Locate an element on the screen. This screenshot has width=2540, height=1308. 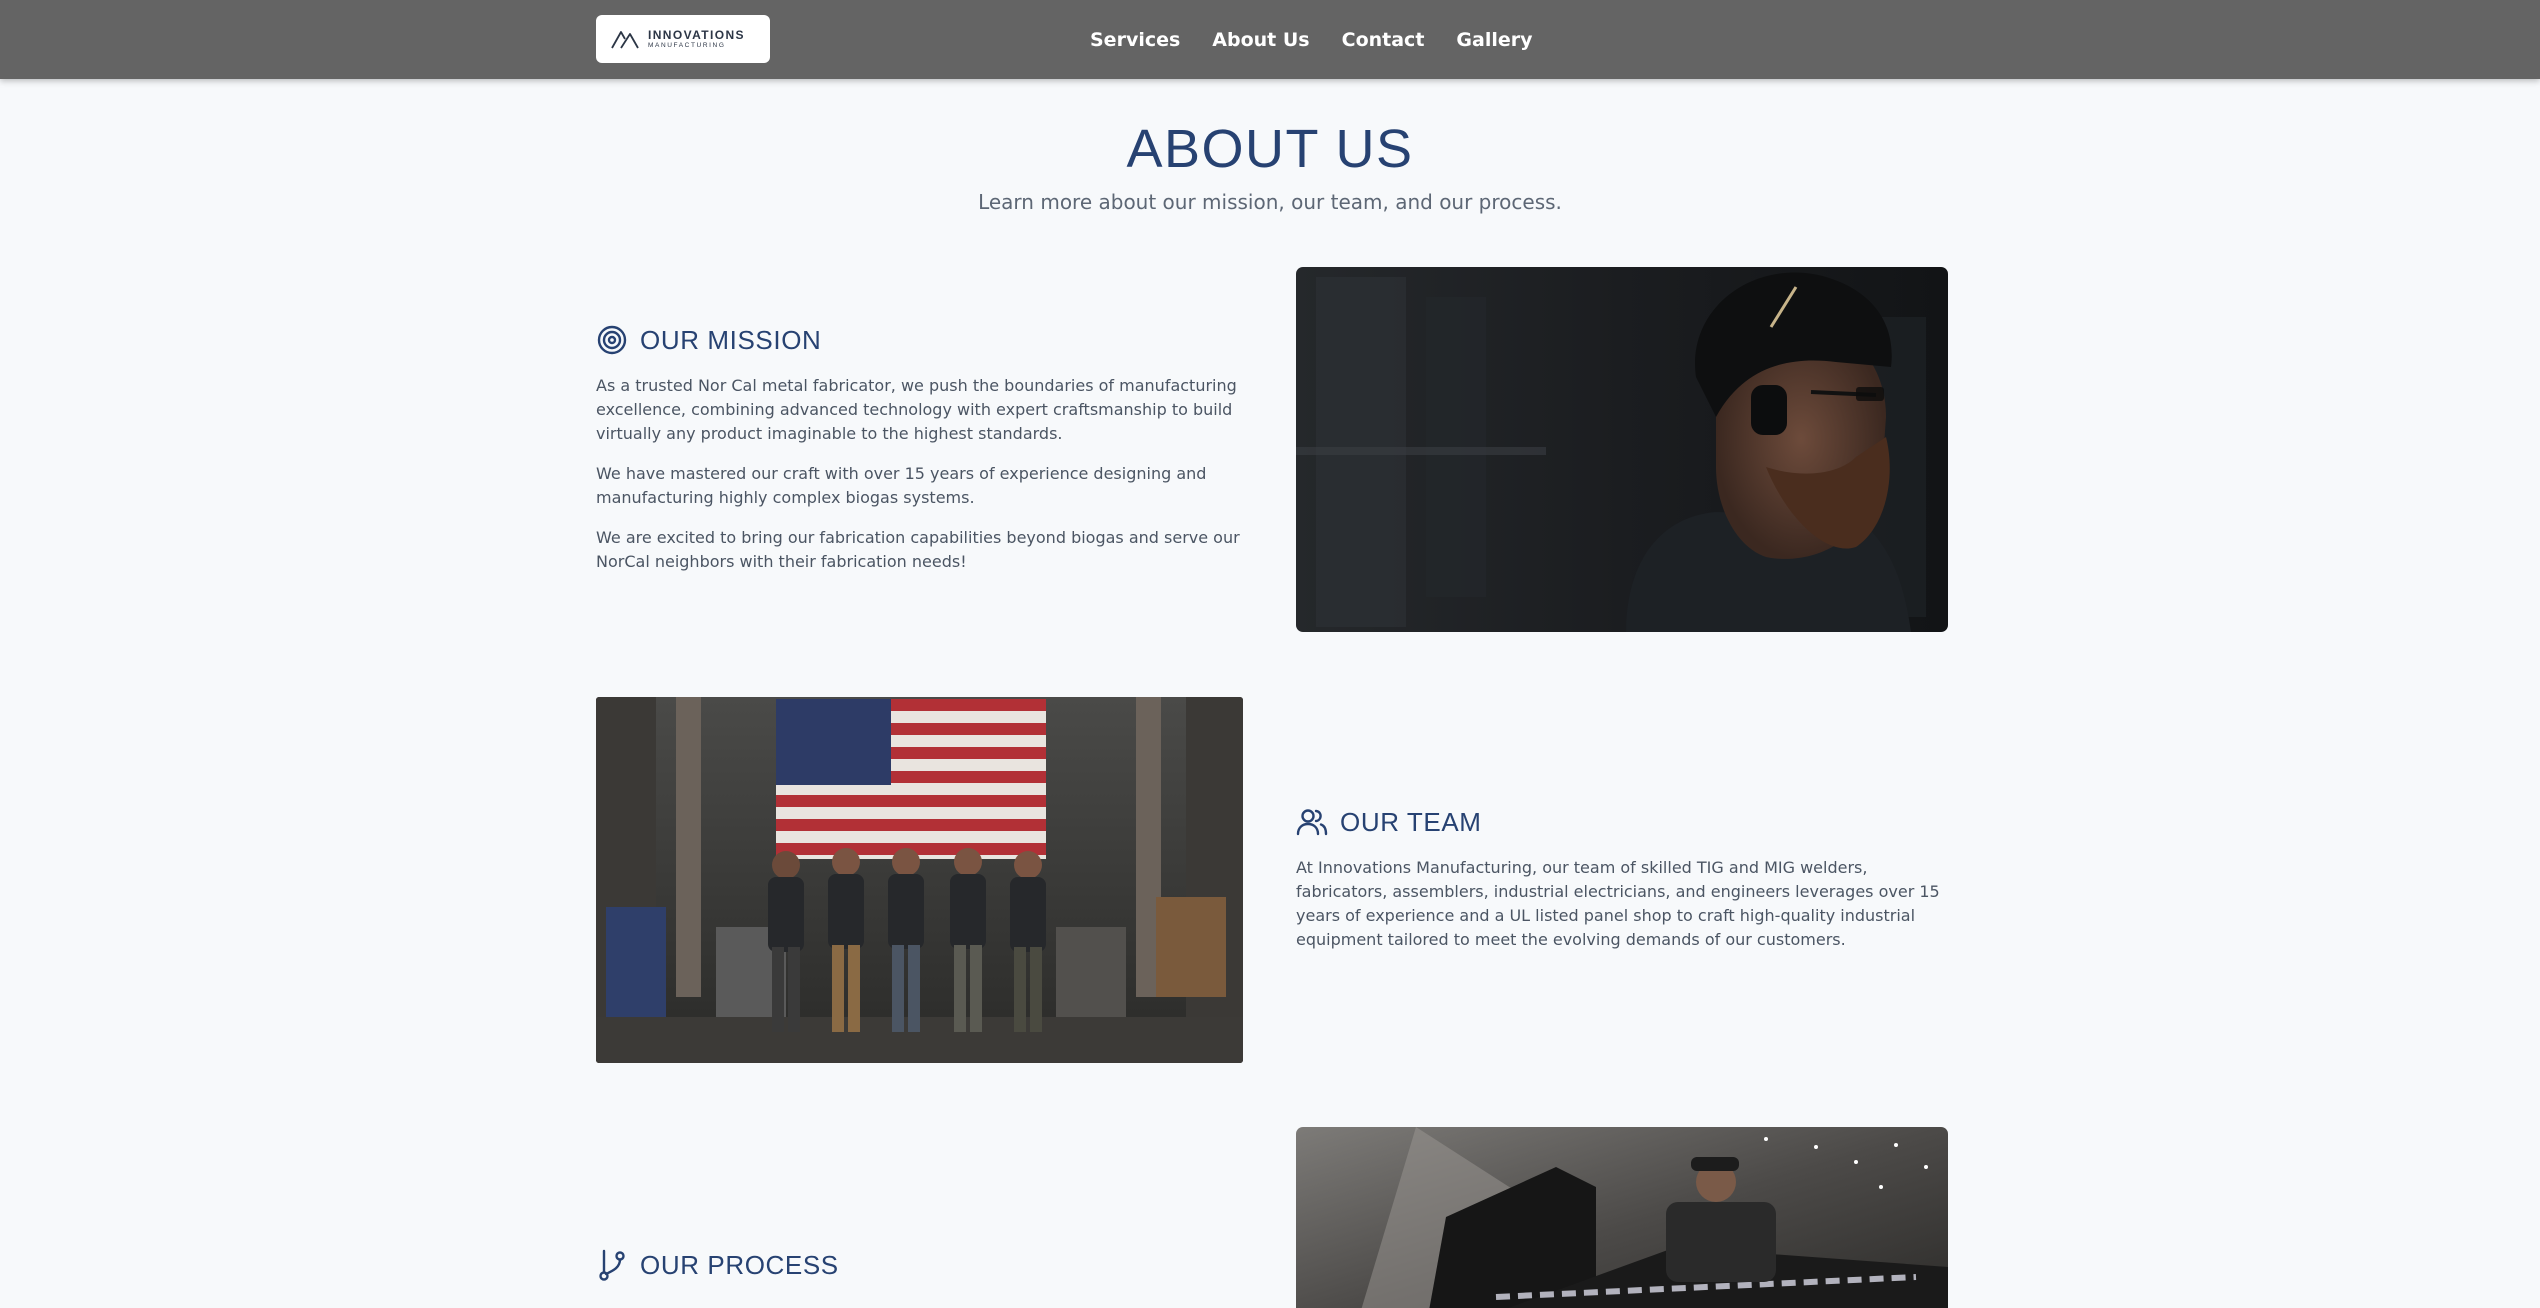
welder-portrait-photo is located at coordinates (1622, 449).